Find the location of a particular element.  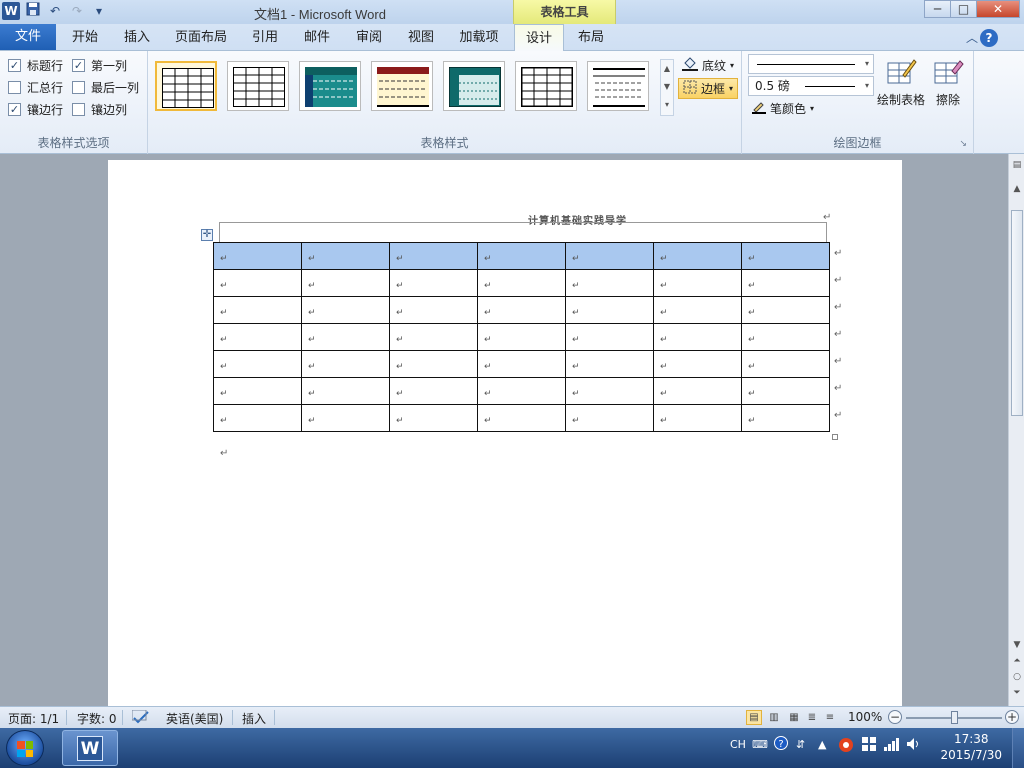

tab-view: 视图 is located at coordinates (421, 37).